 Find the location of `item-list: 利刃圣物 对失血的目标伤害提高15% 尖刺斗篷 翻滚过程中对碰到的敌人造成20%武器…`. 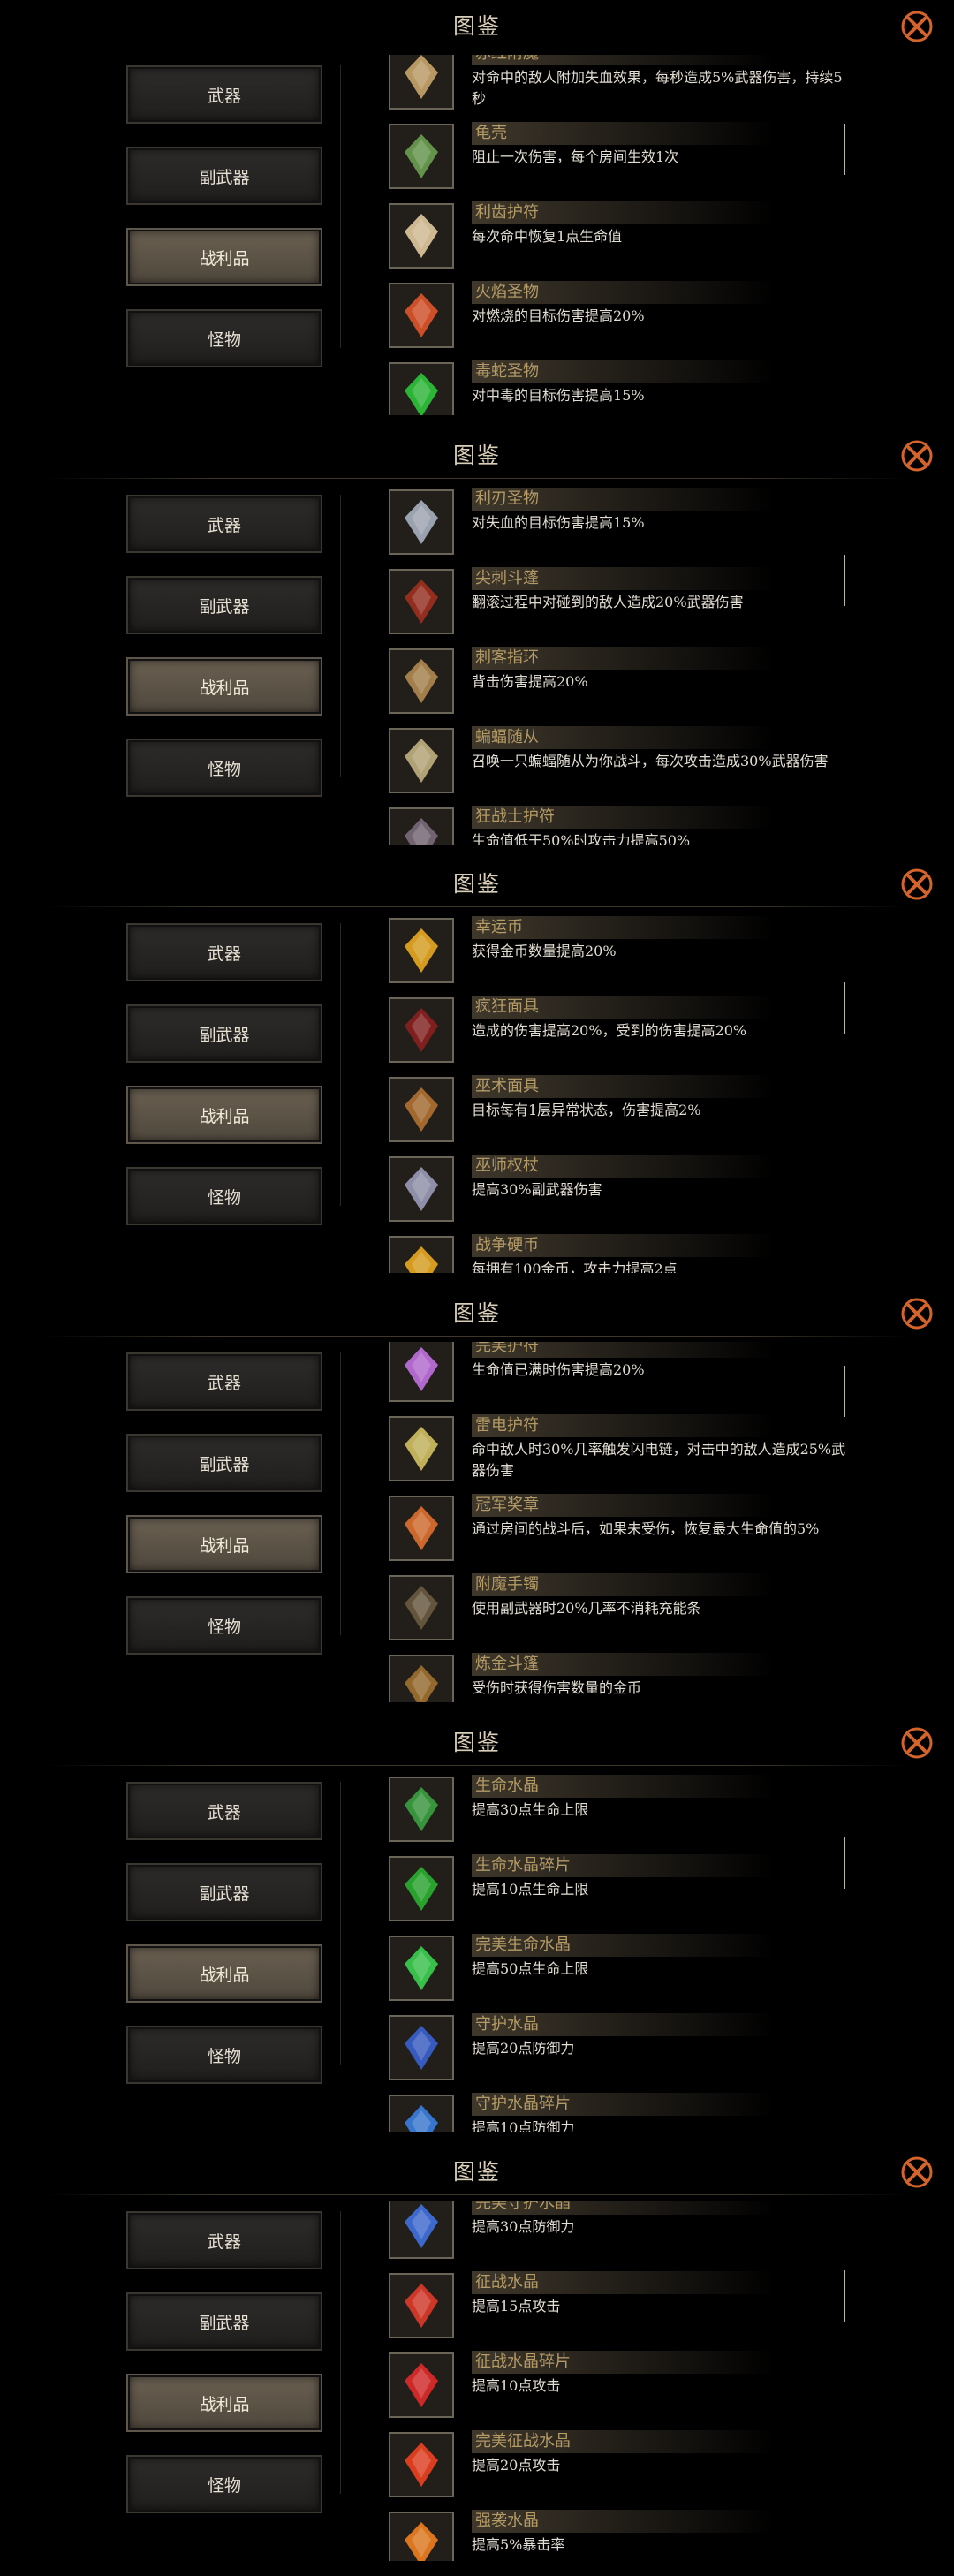

item-list: 利刃圣物 对失血的目标伤害提高15% 尖刺斗篷 翻滚过程中对碰到的敌人造成20%武器… is located at coordinates (627, 664).